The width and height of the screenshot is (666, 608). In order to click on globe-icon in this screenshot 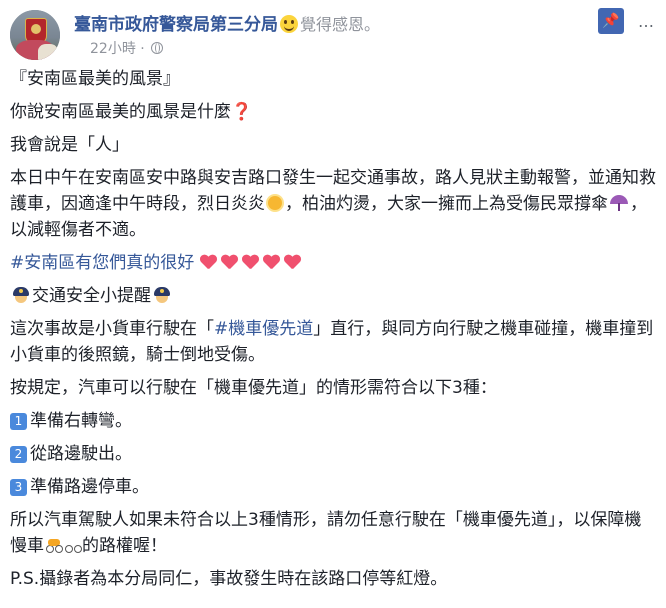, I will do `click(157, 48)`.